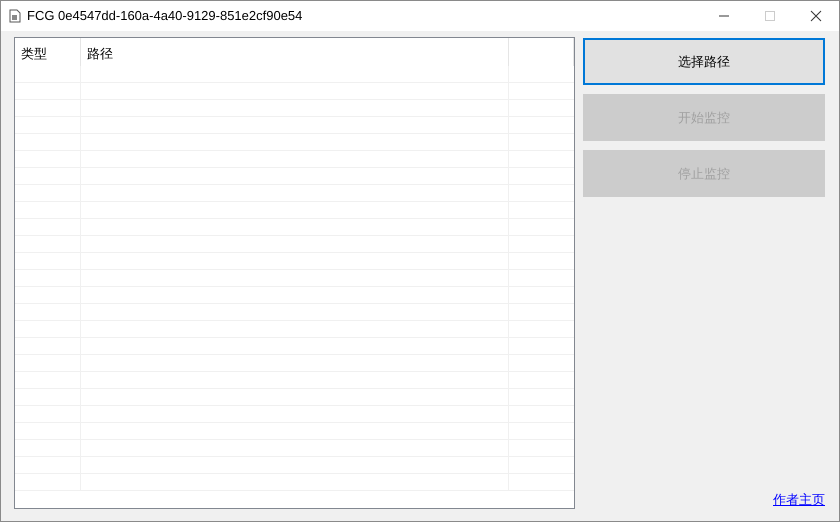 The height and width of the screenshot is (522, 840). What do you see at coordinates (295, 52) in the screenshot?
I see `column-header: 路径` at bounding box center [295, 52].